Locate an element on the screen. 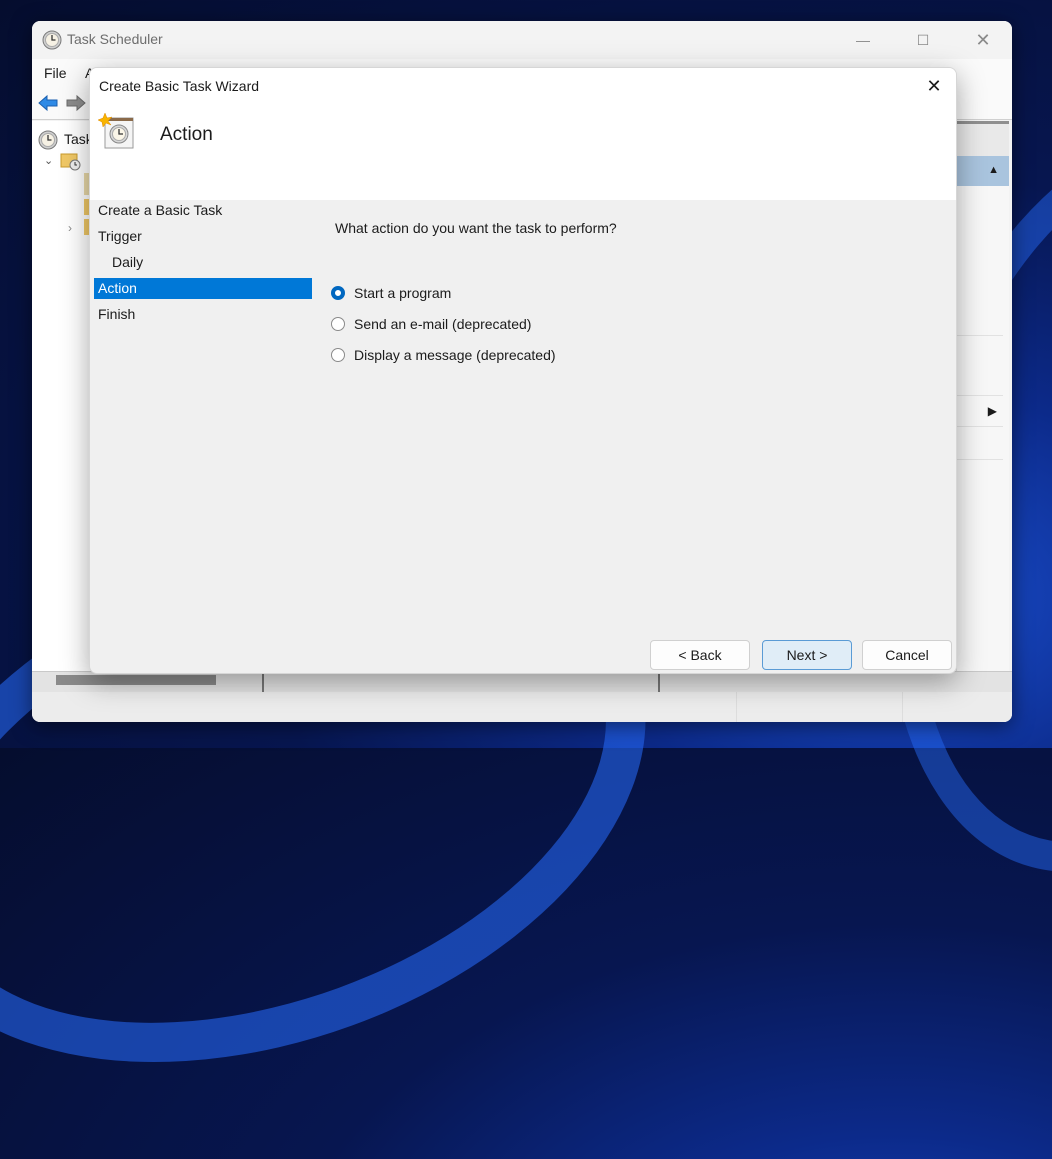 This screenshot has width=1052, height=1159. step-action: Action is located at coordinates (203, 288).